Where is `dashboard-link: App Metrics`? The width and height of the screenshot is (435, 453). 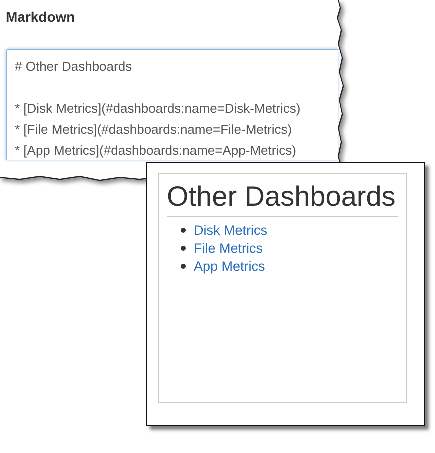
dashboard-link: App Metrics is located at coordinates (230, 266).